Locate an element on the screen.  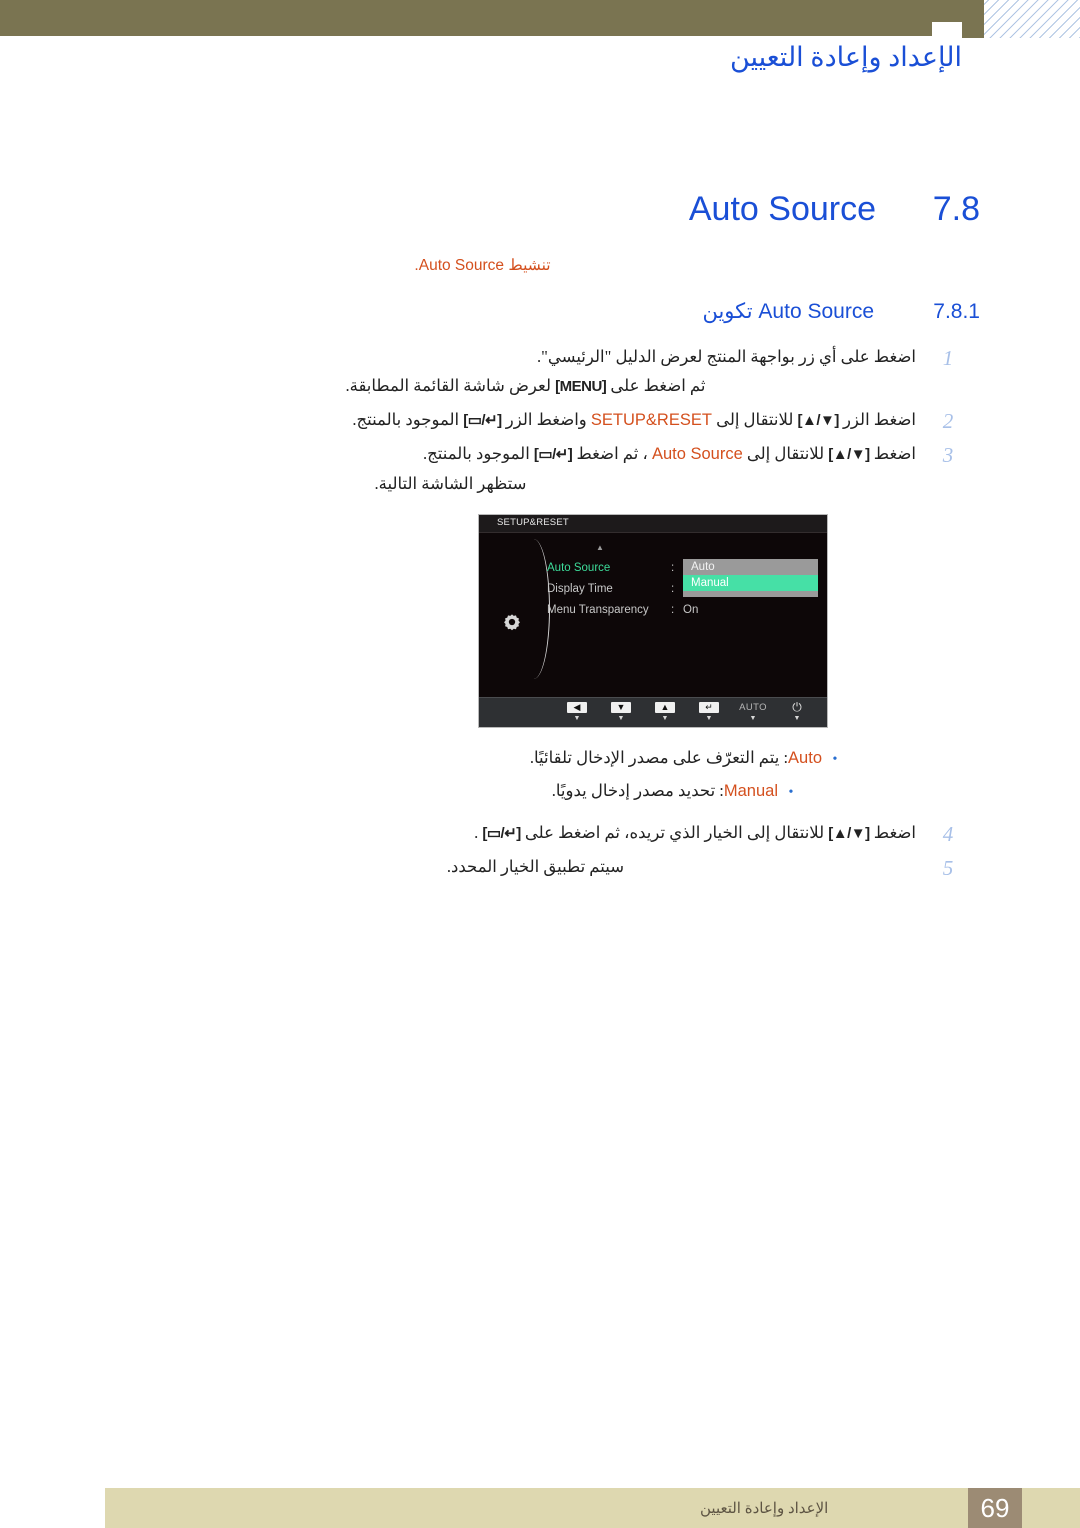
header-band-notch is located at coordinates (958, 11).